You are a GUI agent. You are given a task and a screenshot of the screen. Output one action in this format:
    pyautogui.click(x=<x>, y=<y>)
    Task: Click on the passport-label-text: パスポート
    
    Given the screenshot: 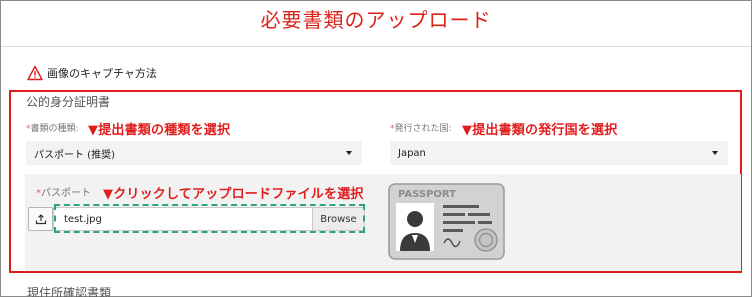 What is the action you would take?
    pyautogui.click(x=66, y=193)
    